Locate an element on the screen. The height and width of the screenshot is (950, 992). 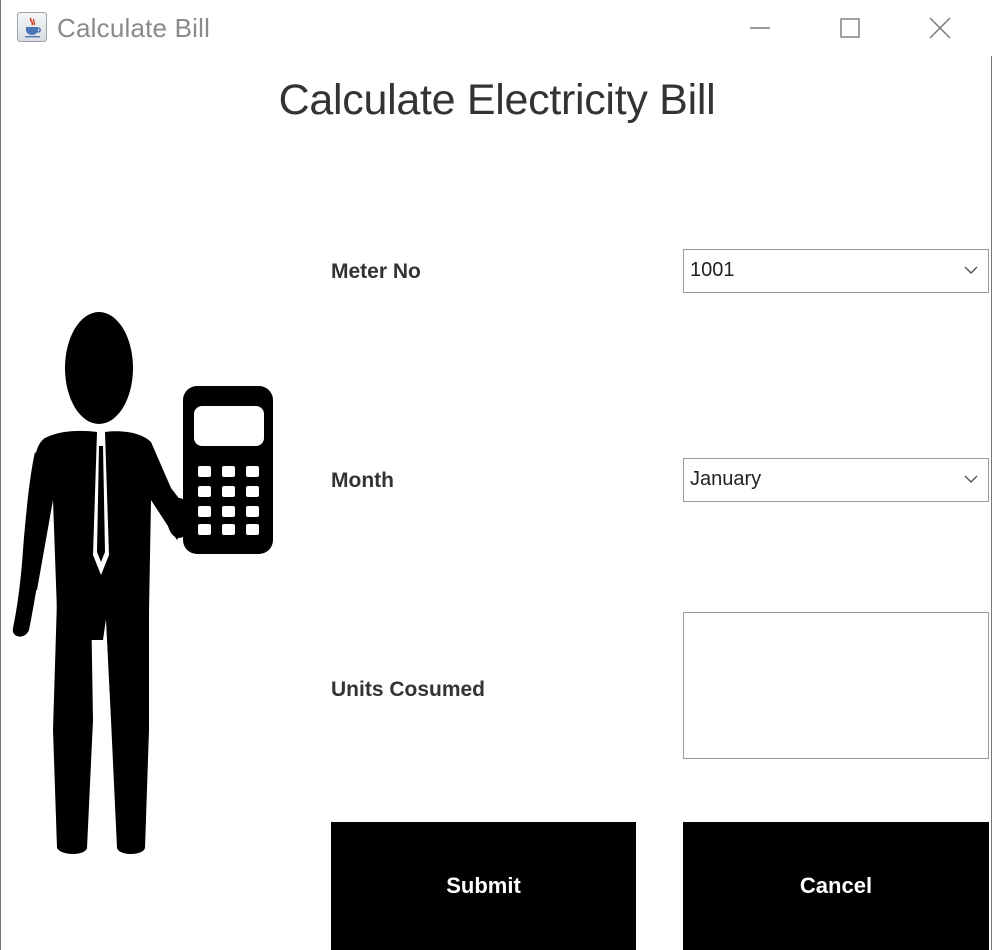
page-heading: Calculate Electricity Bill is located at coordinates (497, 100).